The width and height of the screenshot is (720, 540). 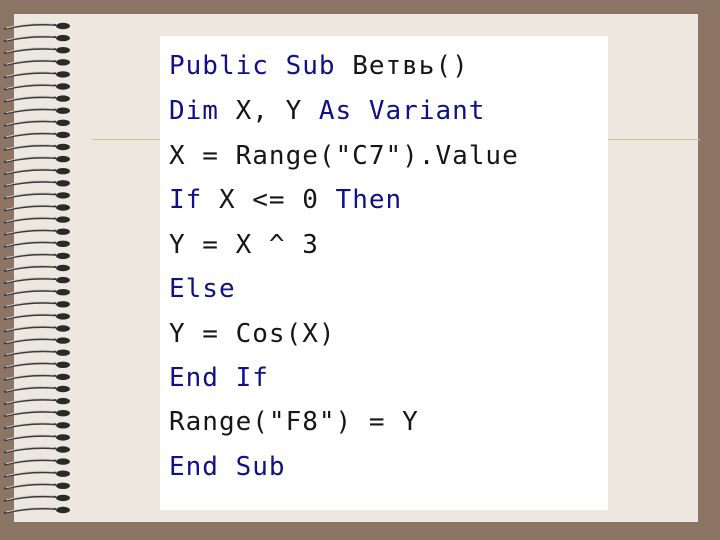 What do you see at coordinates (410, 66) in the screenshot?
I see `code-token: Ветвь()` at bounding box center [410, 66].